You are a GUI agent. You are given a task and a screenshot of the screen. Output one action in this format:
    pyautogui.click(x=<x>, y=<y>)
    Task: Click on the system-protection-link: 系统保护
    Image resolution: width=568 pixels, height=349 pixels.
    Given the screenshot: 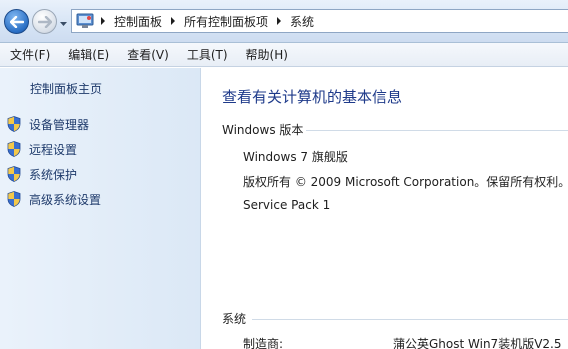 What is the action you would take?
    pyautogui.click(x=41, y=174)
    